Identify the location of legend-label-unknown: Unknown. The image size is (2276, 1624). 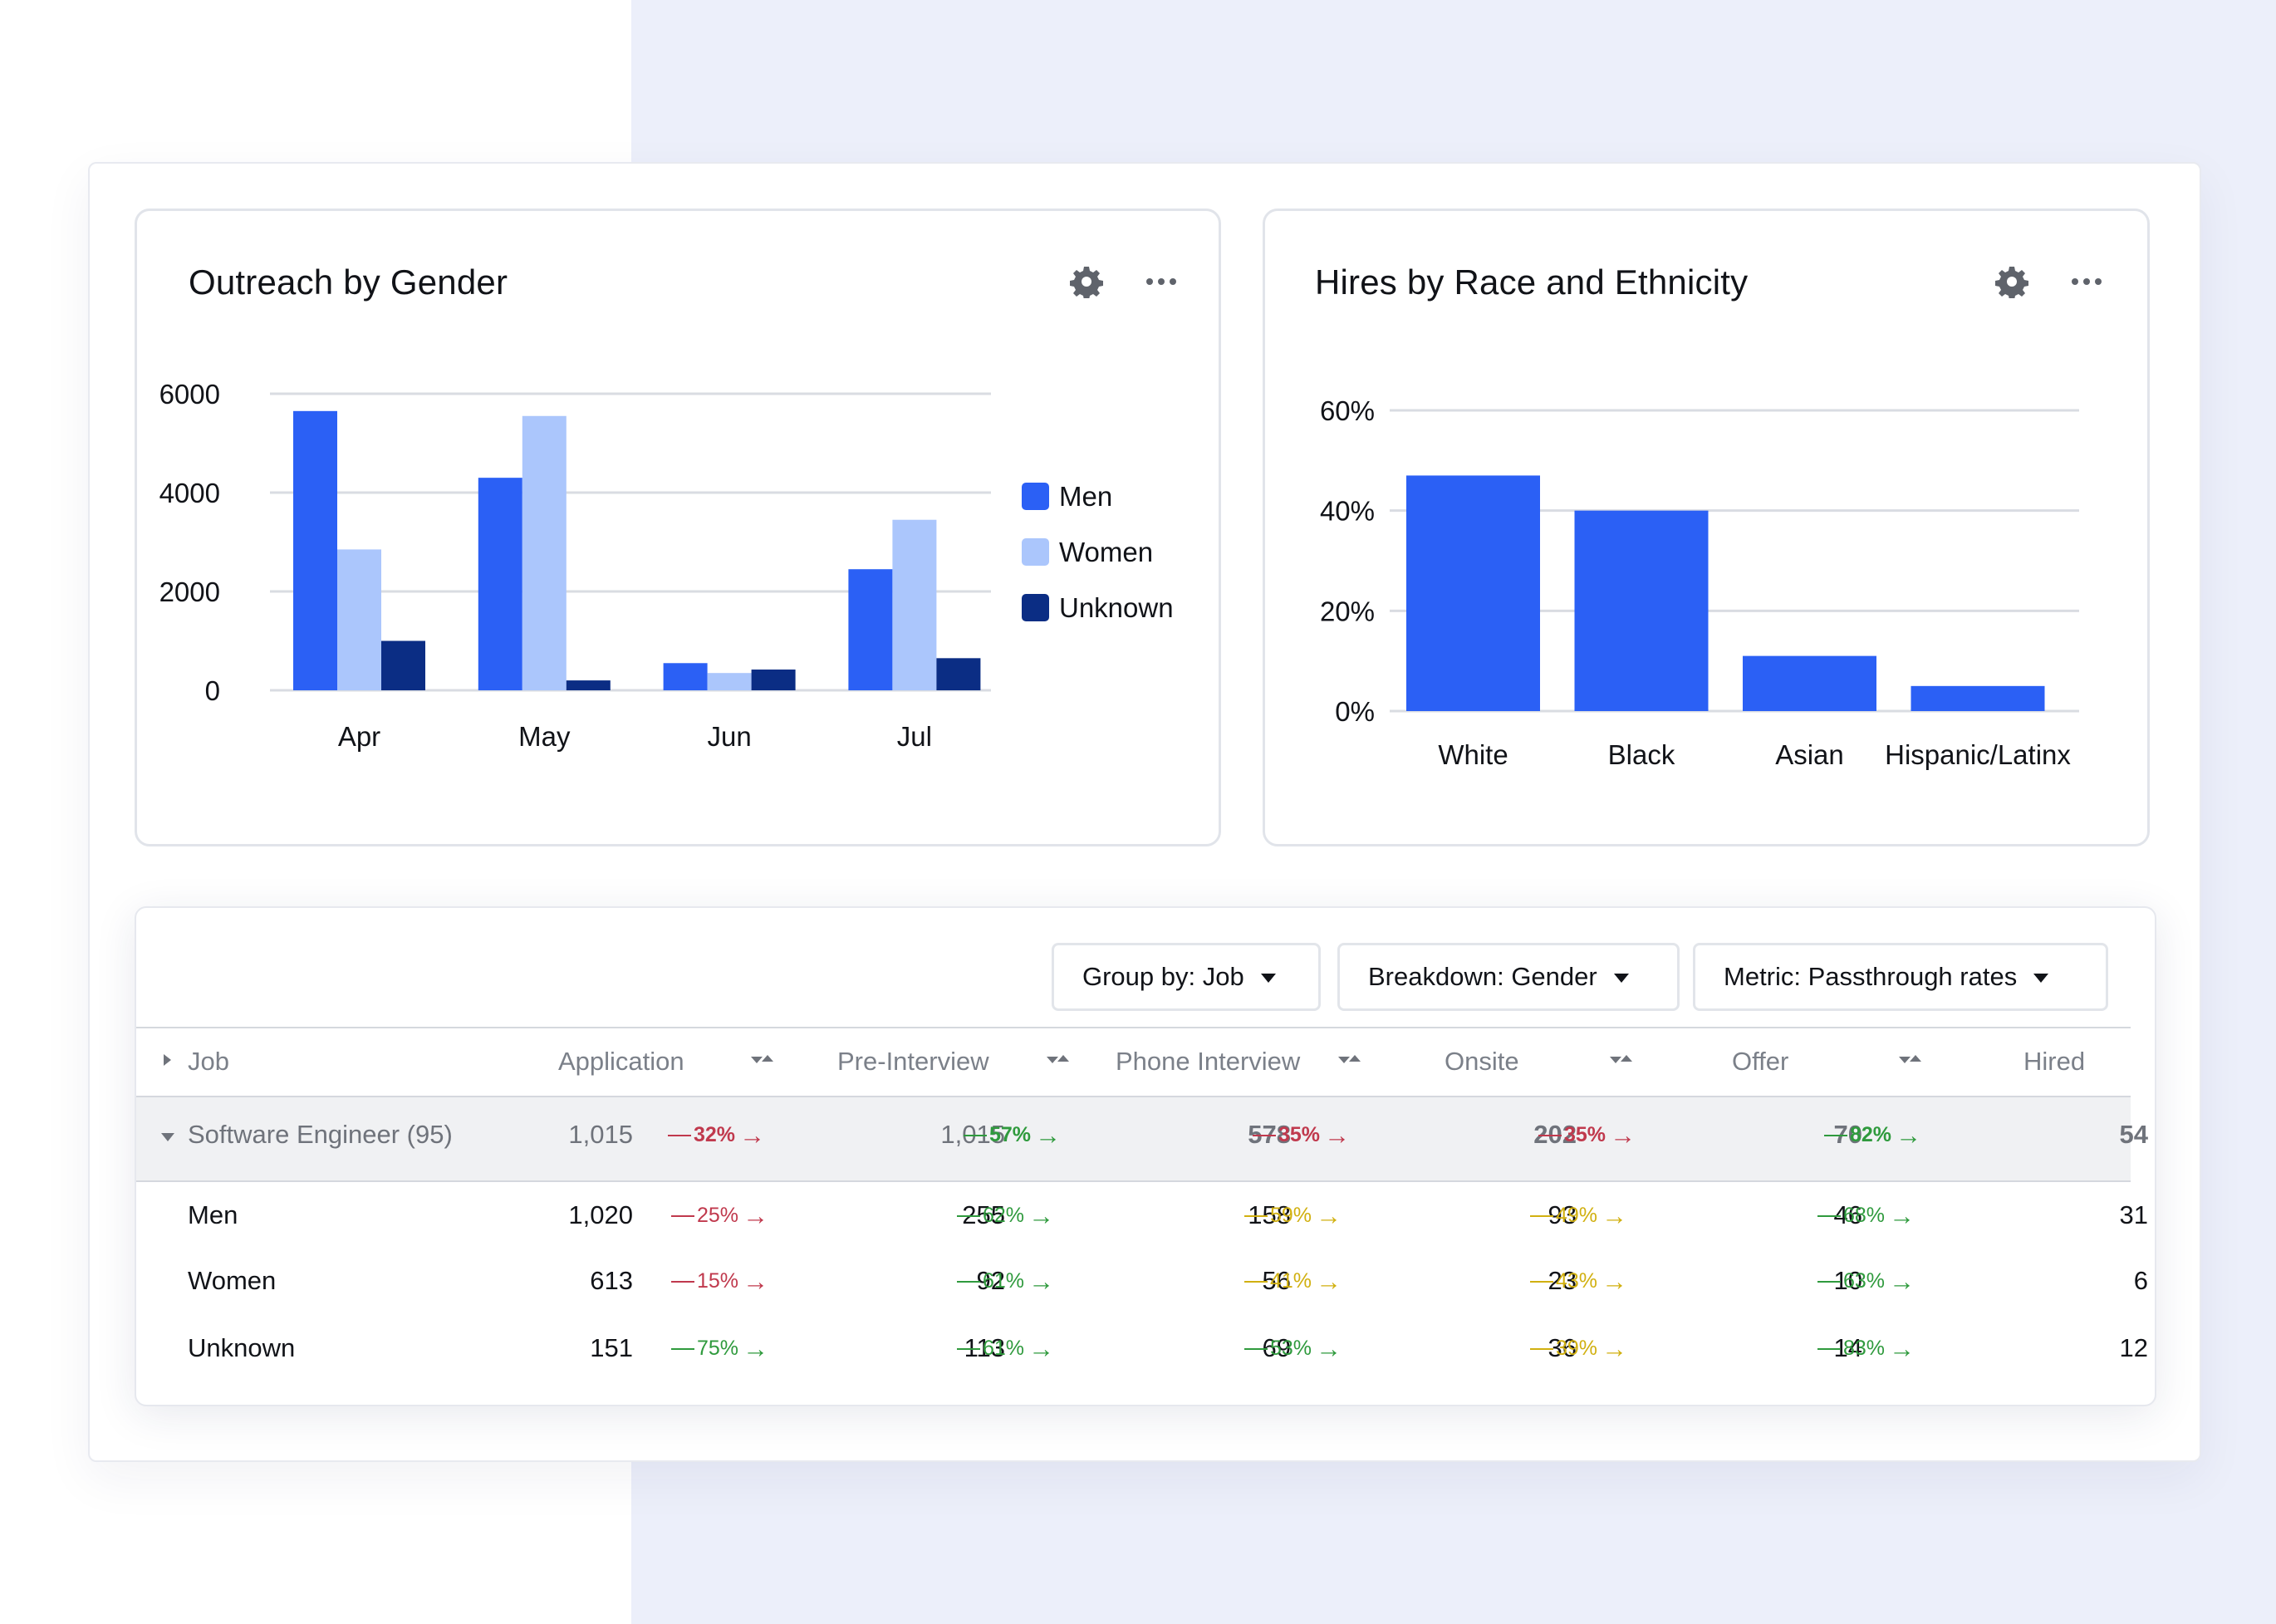
(1117, 607).